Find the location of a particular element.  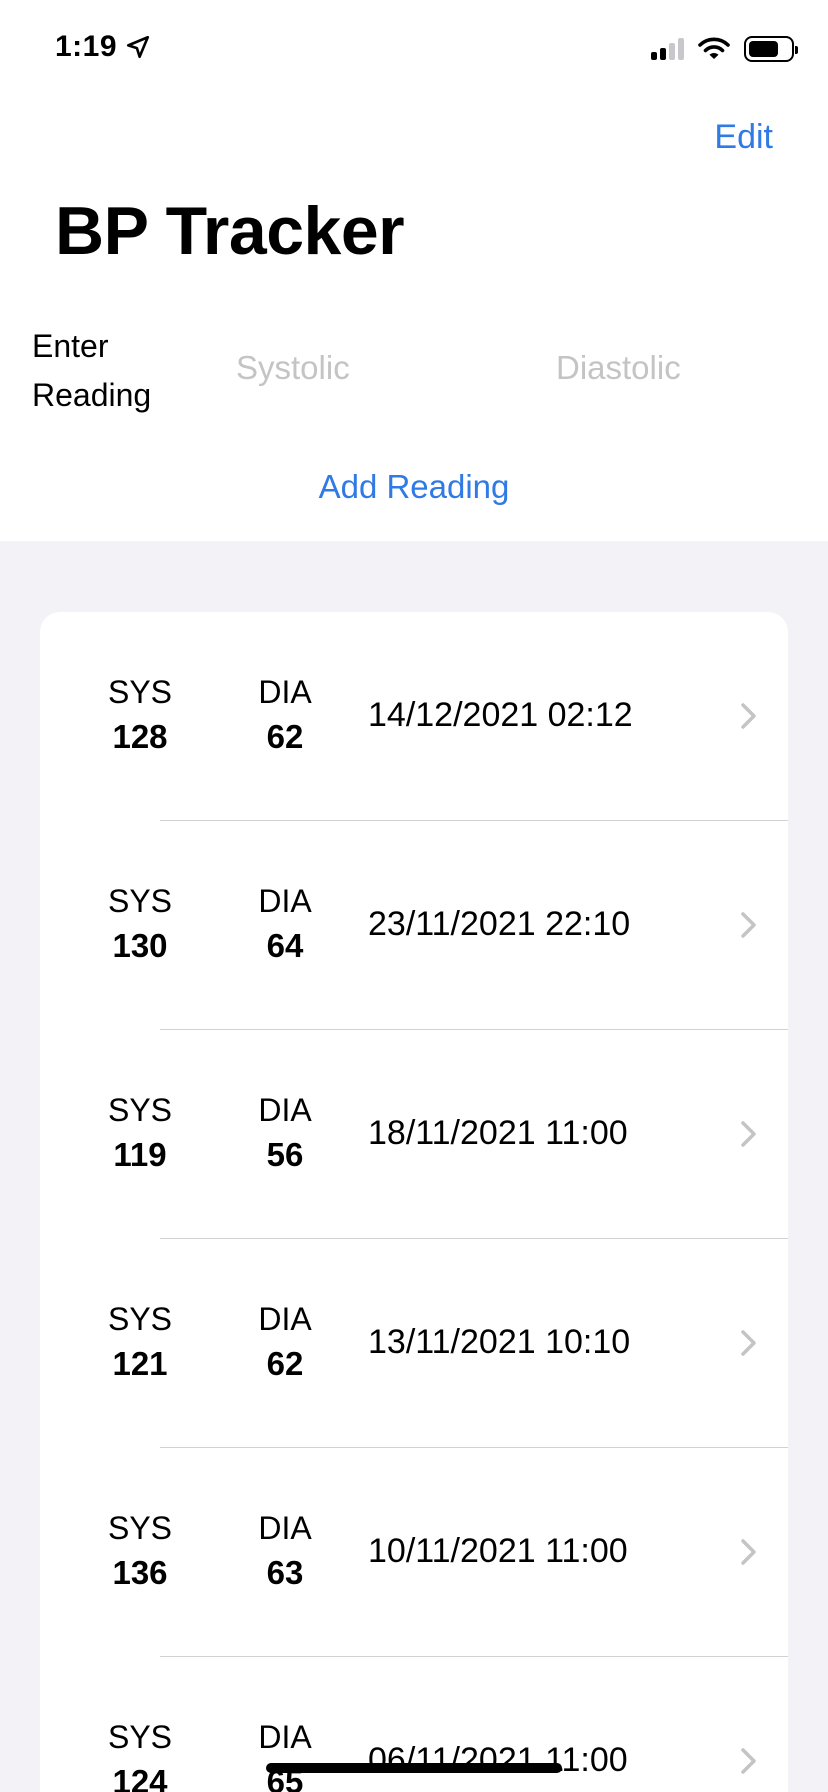

sys-value: 119 is located at coordinates (140, 1154).